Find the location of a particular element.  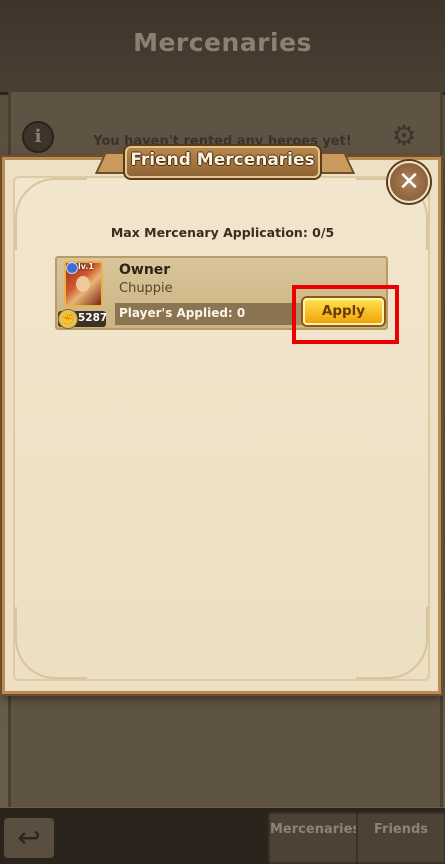

players-applied-count: Player's Applied: 0 is located at coordinates (182, 313).